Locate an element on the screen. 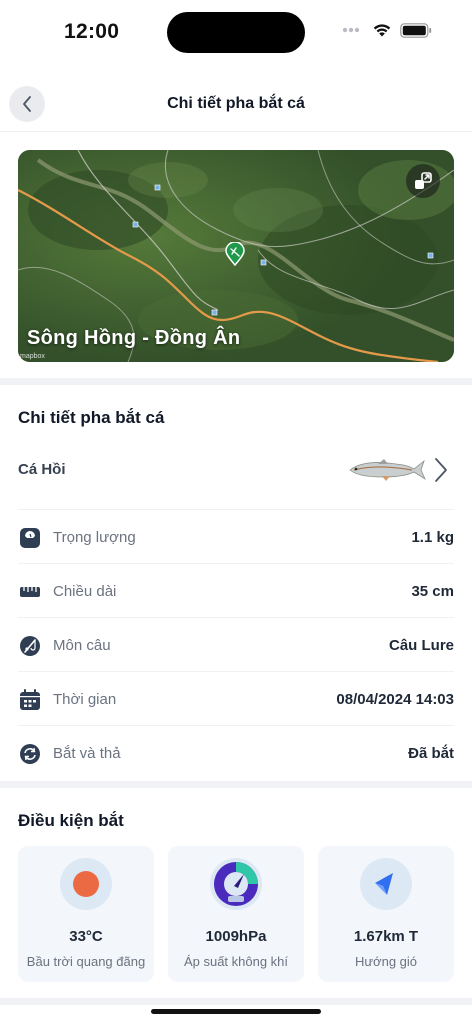 This screenshot has height=1024, width=472. detail-value: 1.1 kg is located at coordinates (432, 537).